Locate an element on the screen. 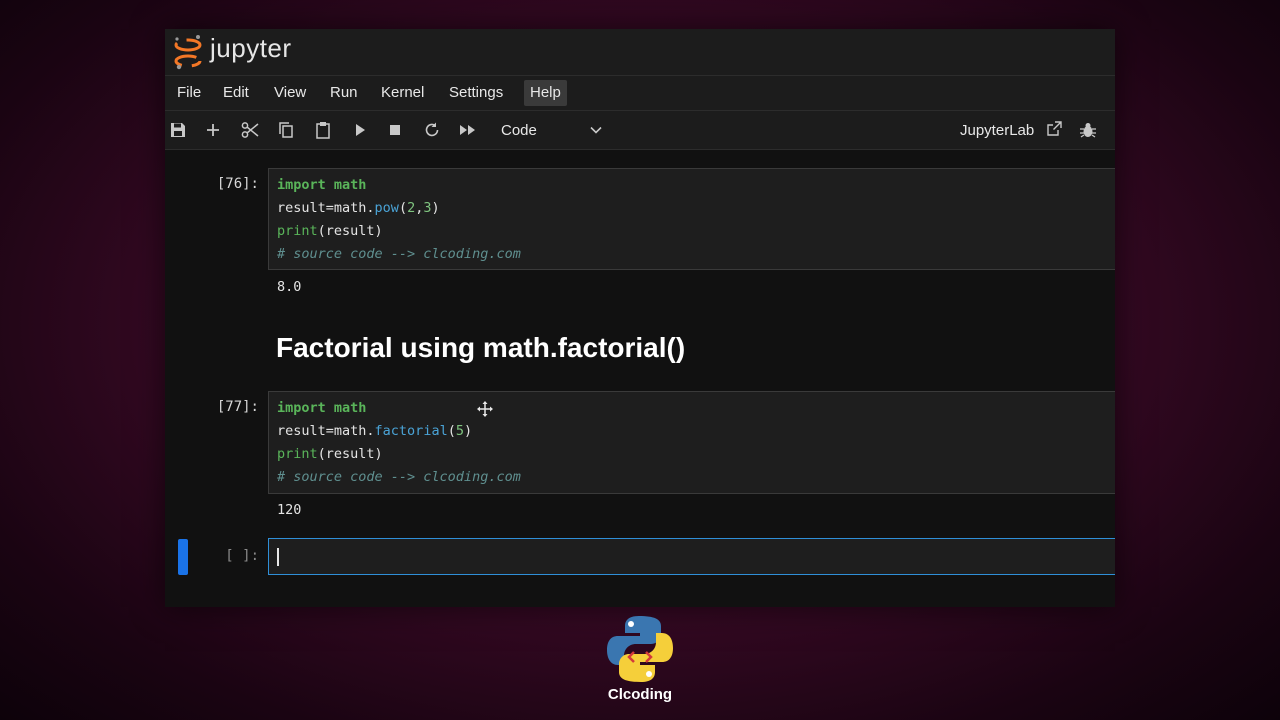  stop-icon is located at coordinates (395, 130).